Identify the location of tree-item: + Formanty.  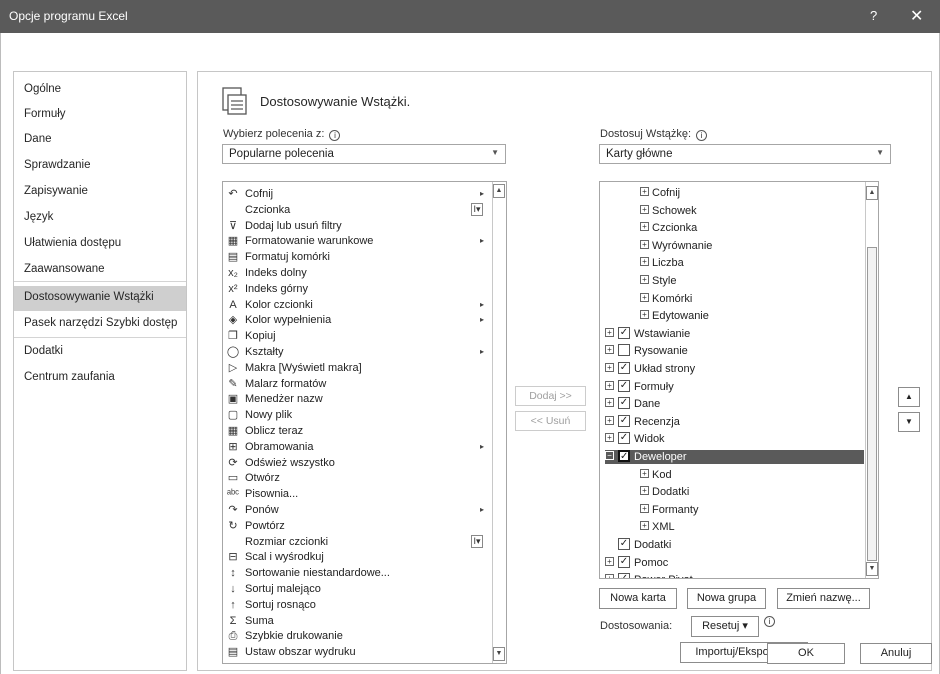
(752, 510).